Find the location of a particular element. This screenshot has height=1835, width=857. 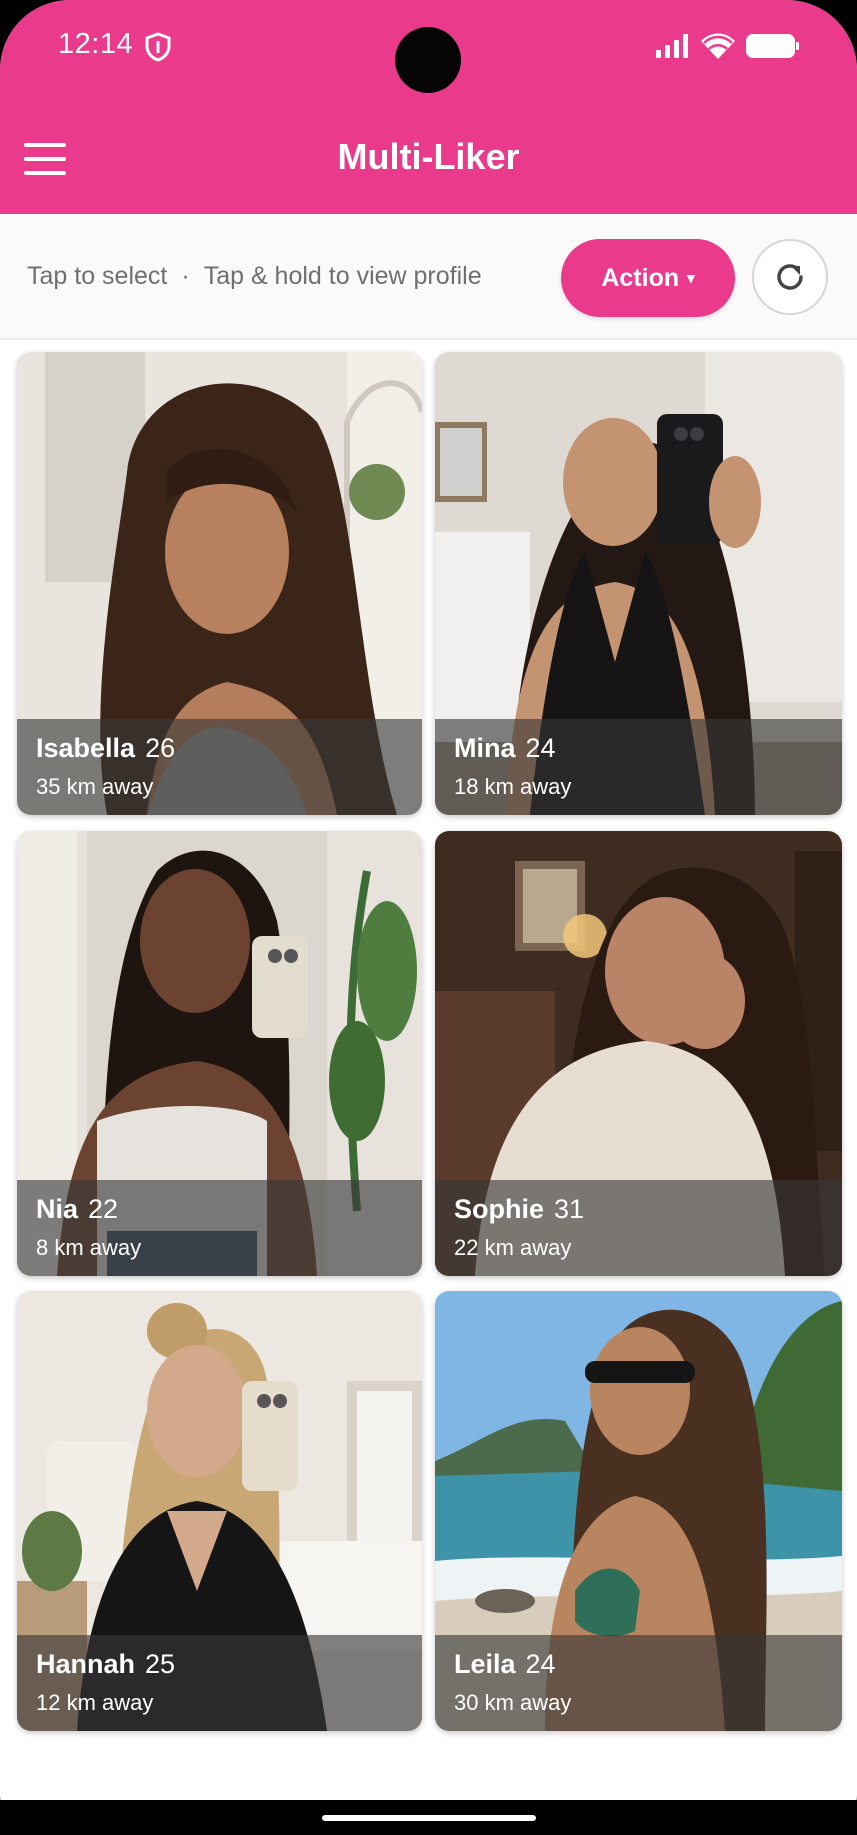

profile-info-overlay: Hannah 25 12 km away is located at coordinates (219, 1683).